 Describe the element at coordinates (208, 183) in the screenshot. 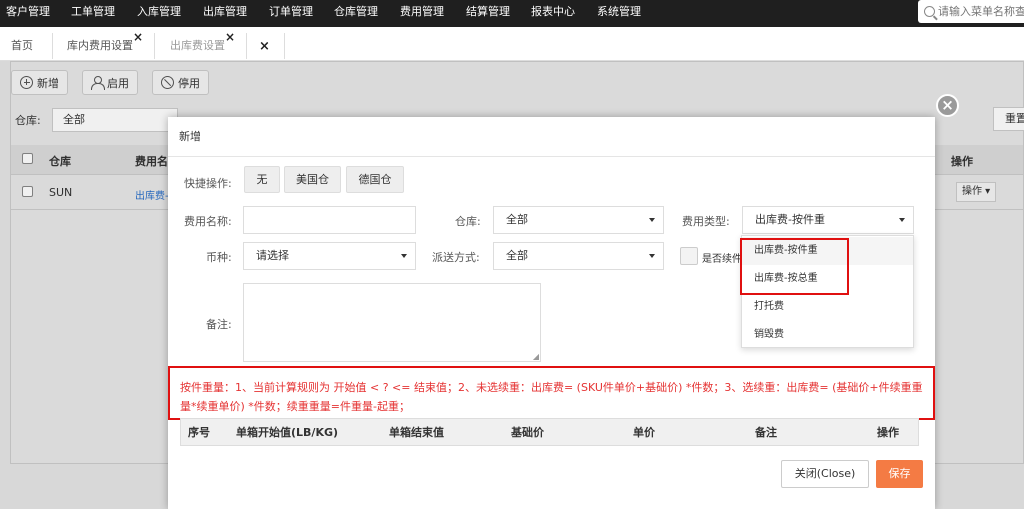

I see `quick-action-label: 快捷操作:` at that location.